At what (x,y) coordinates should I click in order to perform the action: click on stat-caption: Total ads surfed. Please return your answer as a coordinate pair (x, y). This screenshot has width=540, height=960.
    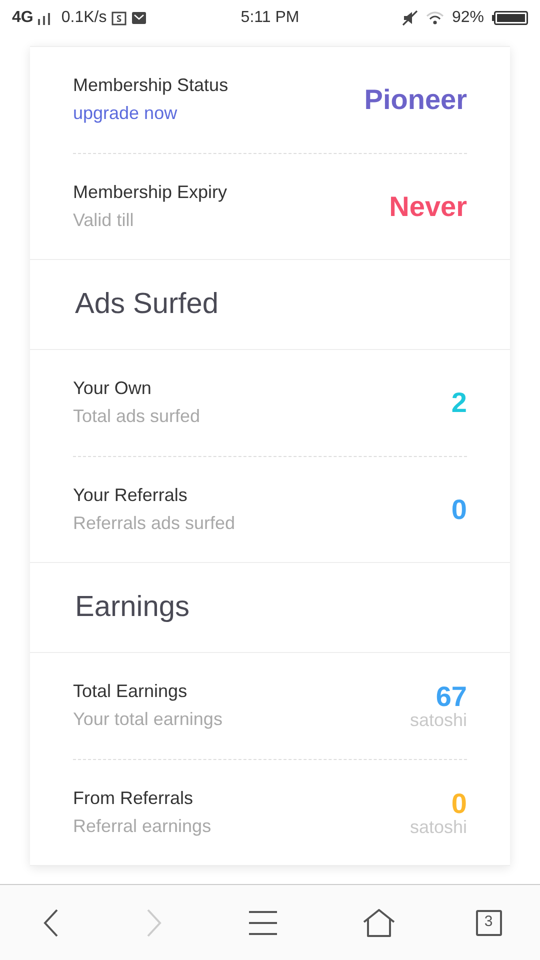
    Looking at the image, I should click on (136, 416).